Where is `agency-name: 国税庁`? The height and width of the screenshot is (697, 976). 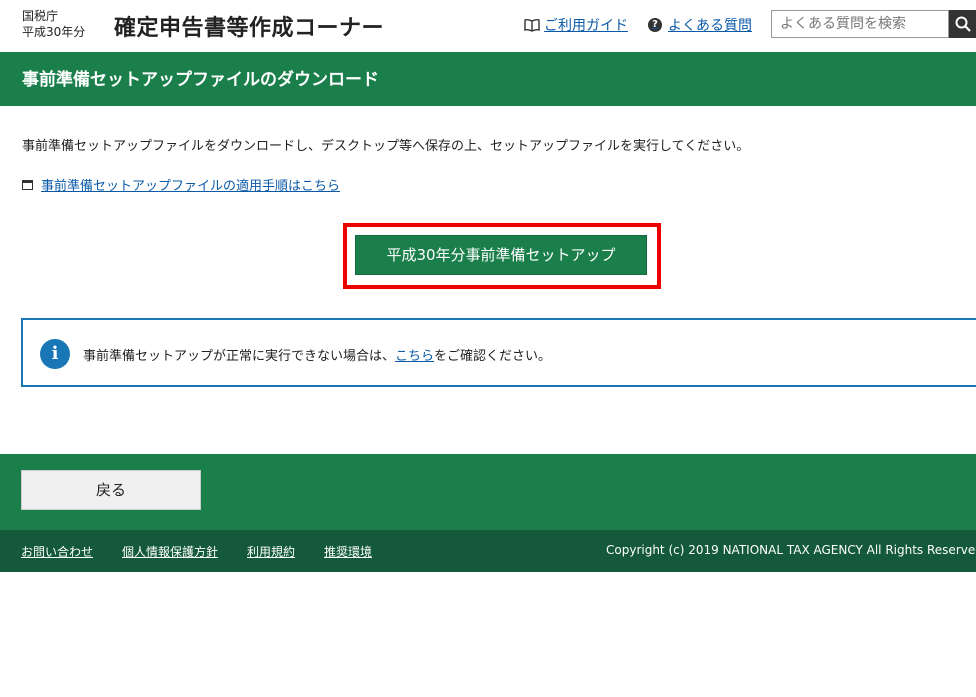
agency-name: 国税庁 is located at coordinates (40, 16).